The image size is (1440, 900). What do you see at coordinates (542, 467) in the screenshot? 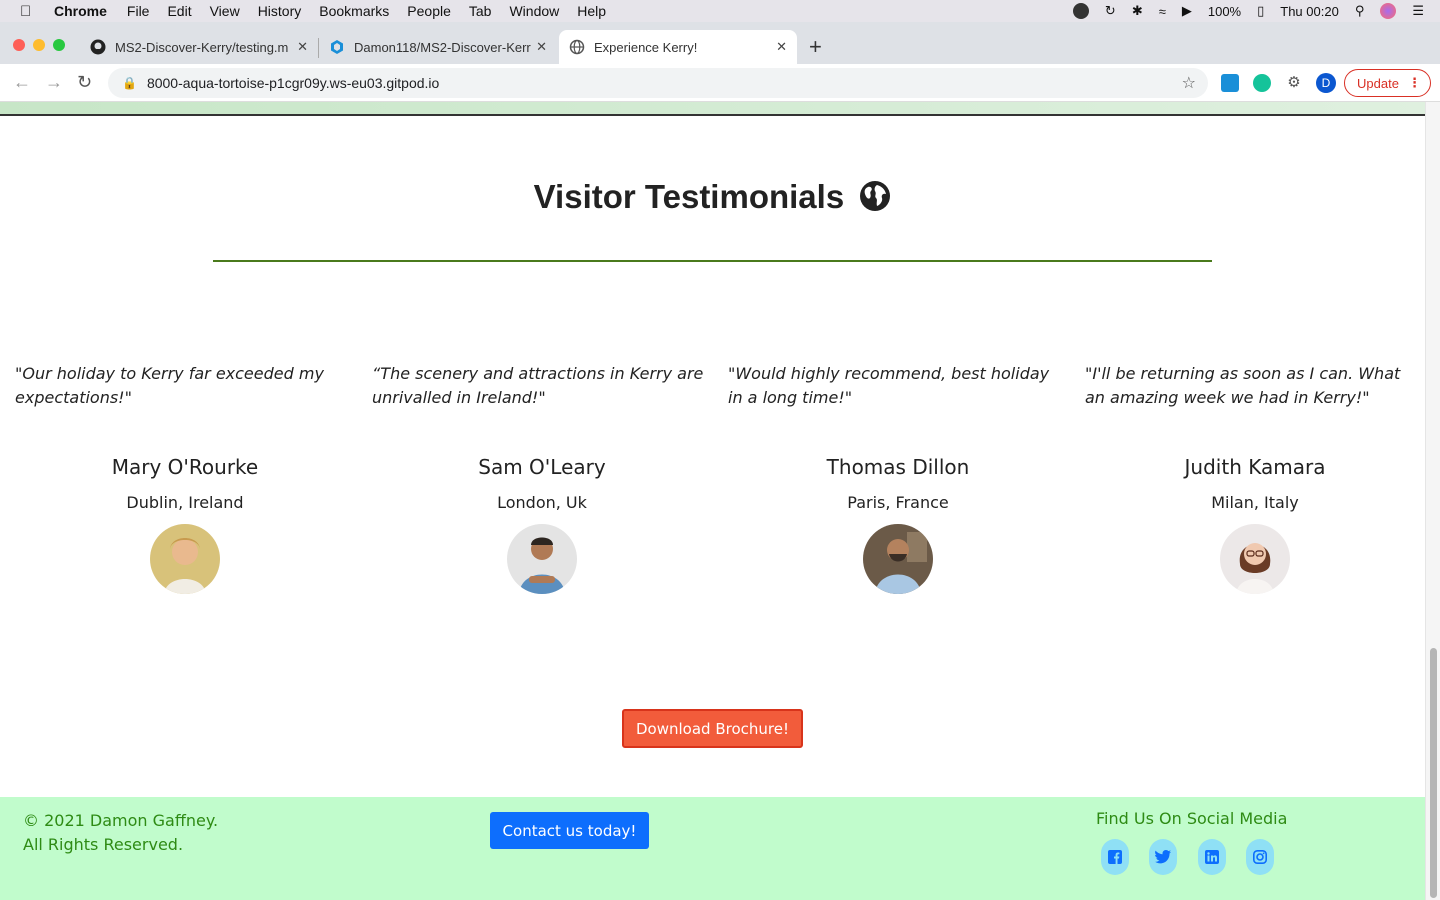
I see `testimonial-name: Sam O'Leary` at bounding box center [542, 467].